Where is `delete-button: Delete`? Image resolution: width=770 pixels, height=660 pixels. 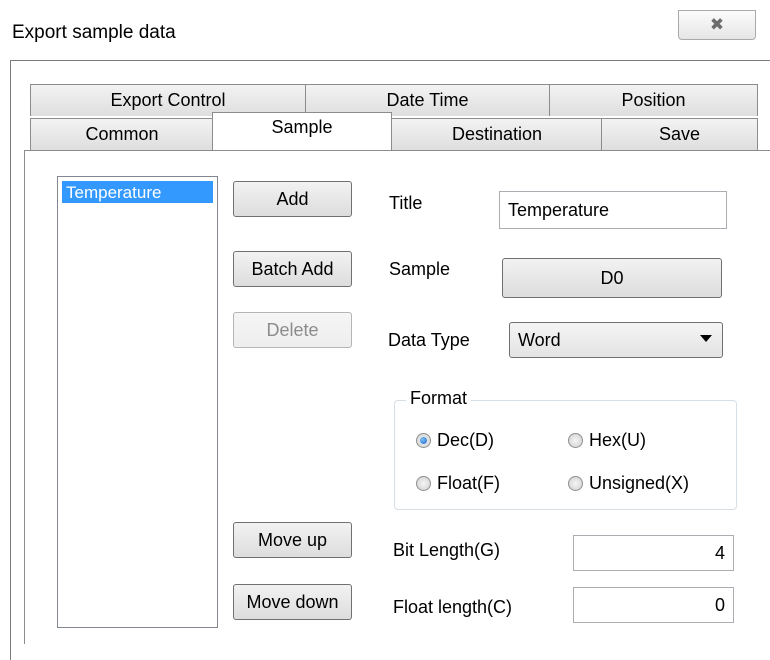 delete-button: Delete is located at coordinates (292, 330).